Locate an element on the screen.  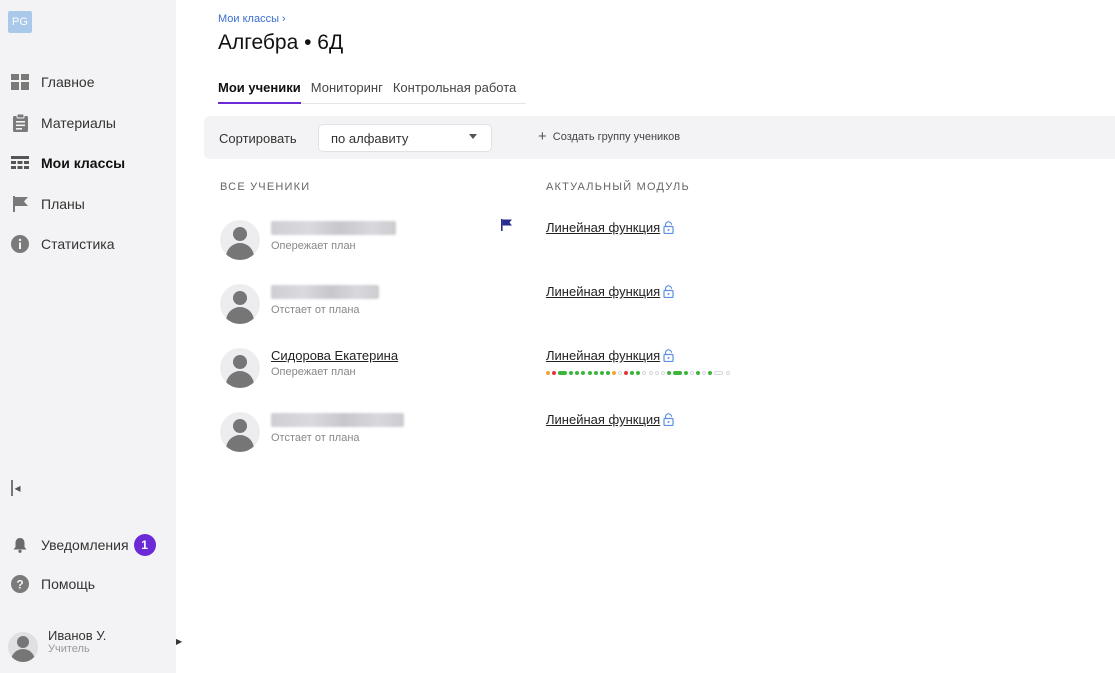
breadcrumb: Мои классы › is located at coordinates (252, 19).